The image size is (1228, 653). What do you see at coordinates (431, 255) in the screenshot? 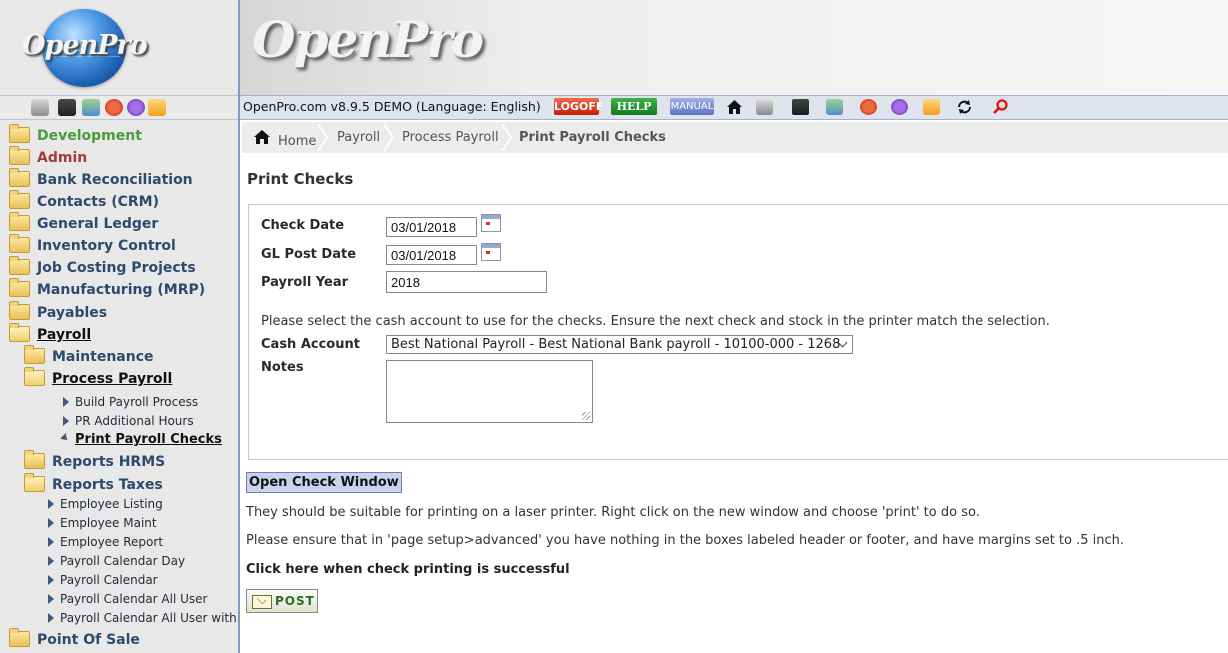
I see `gl-post-date-field: 03/01/2018` at bounding box center [431, 255].